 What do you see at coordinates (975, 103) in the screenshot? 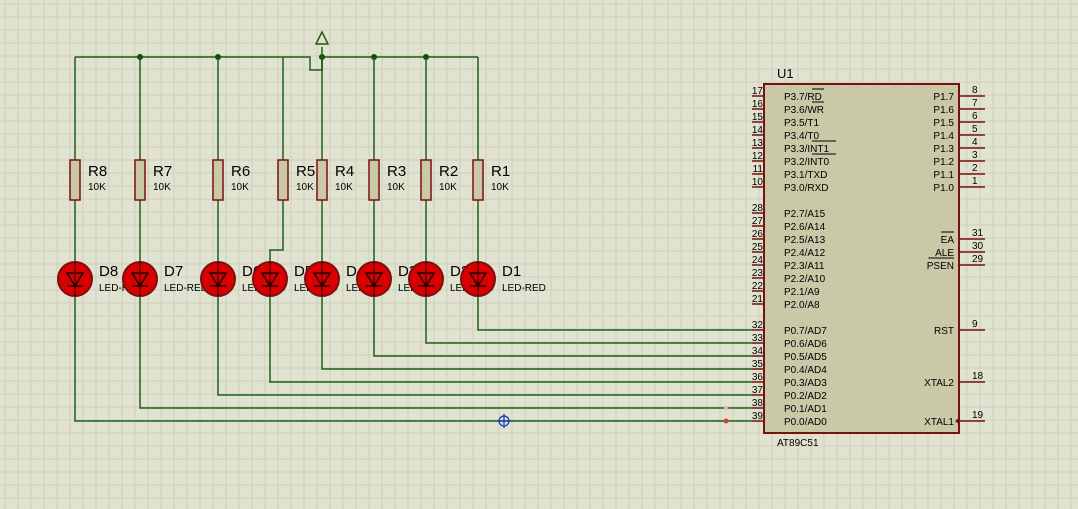
I see `pin-number: 7` at bounding box center [975, 103].